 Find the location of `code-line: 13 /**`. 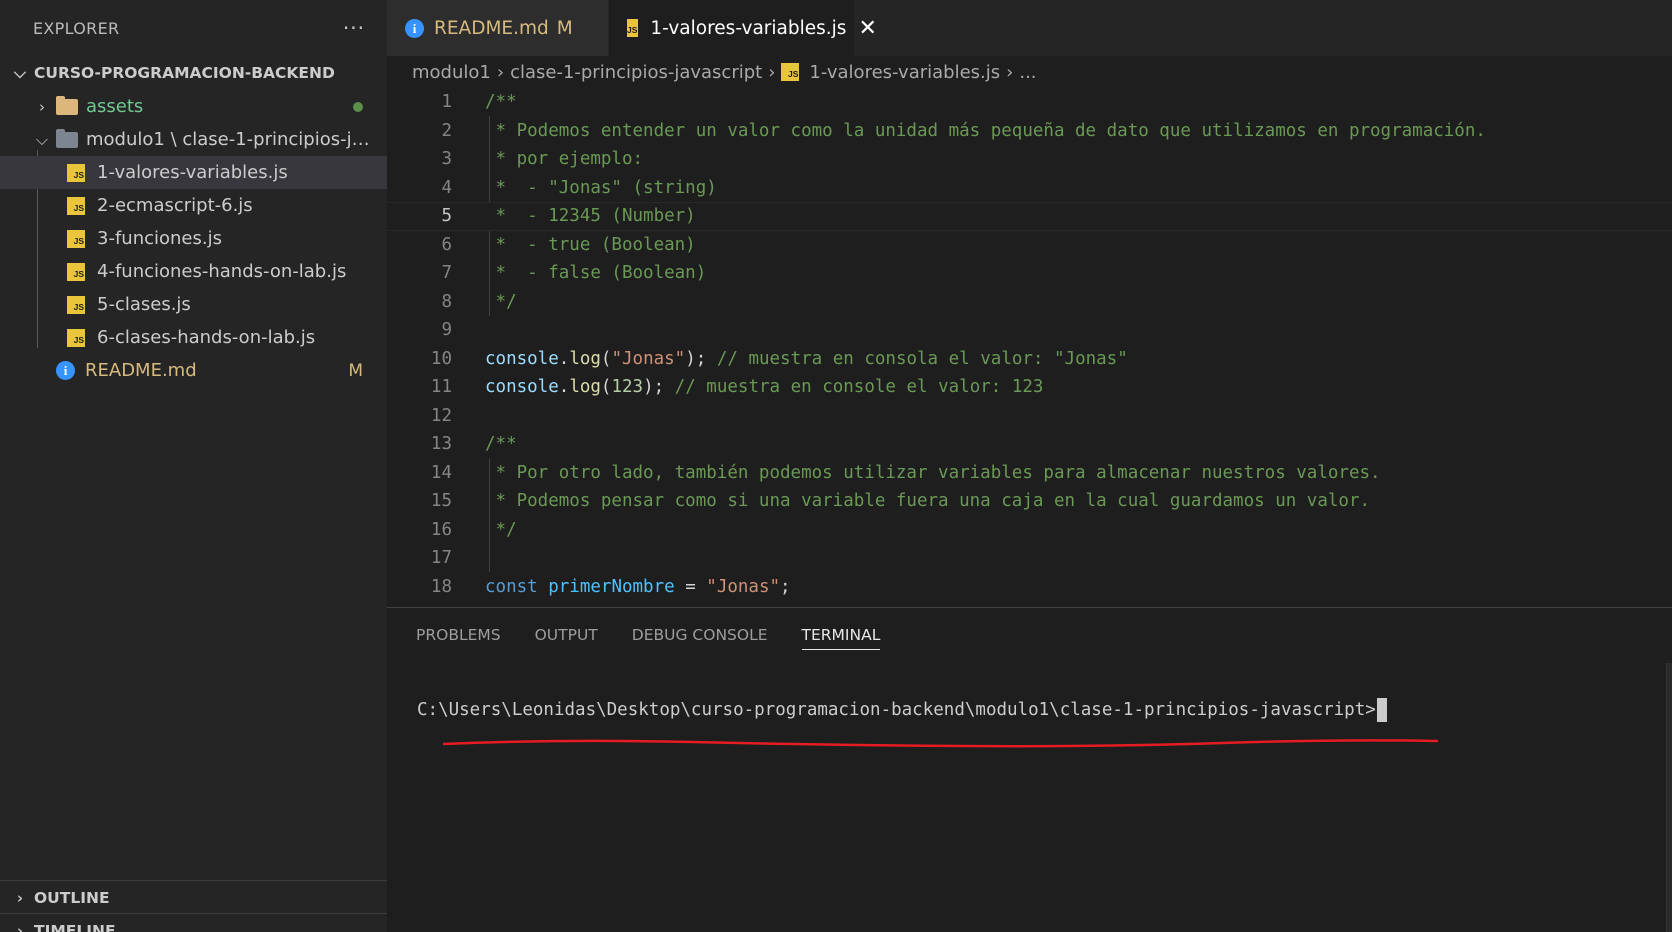

code-line: 13 /** is located at coordinates (1029, 444).